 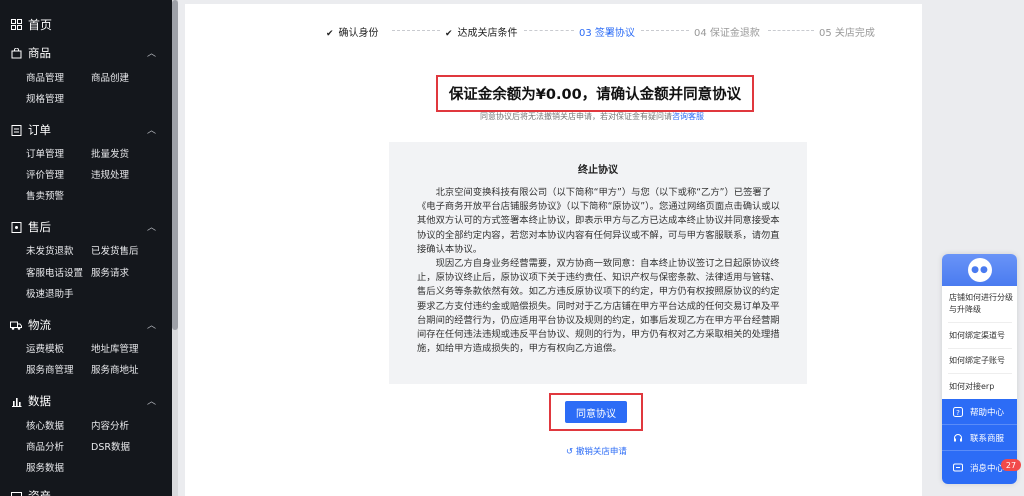 What do you see at coordinates (987, 438) in the screenshot?
I see `contact-service-label: 联系商服` at bounding box center [987, 438].